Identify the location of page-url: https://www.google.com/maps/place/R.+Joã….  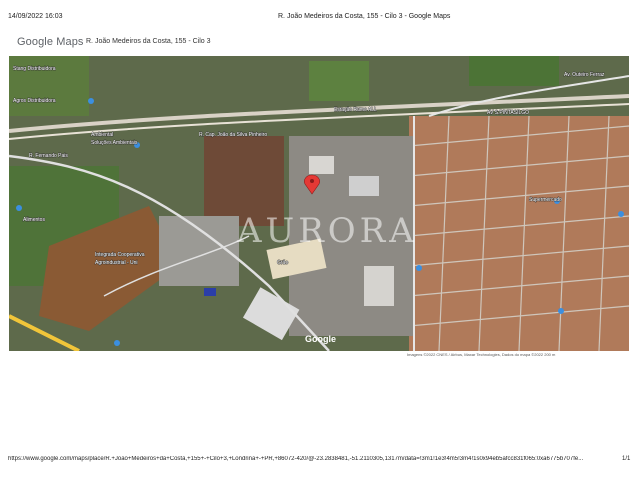
(308, 459).